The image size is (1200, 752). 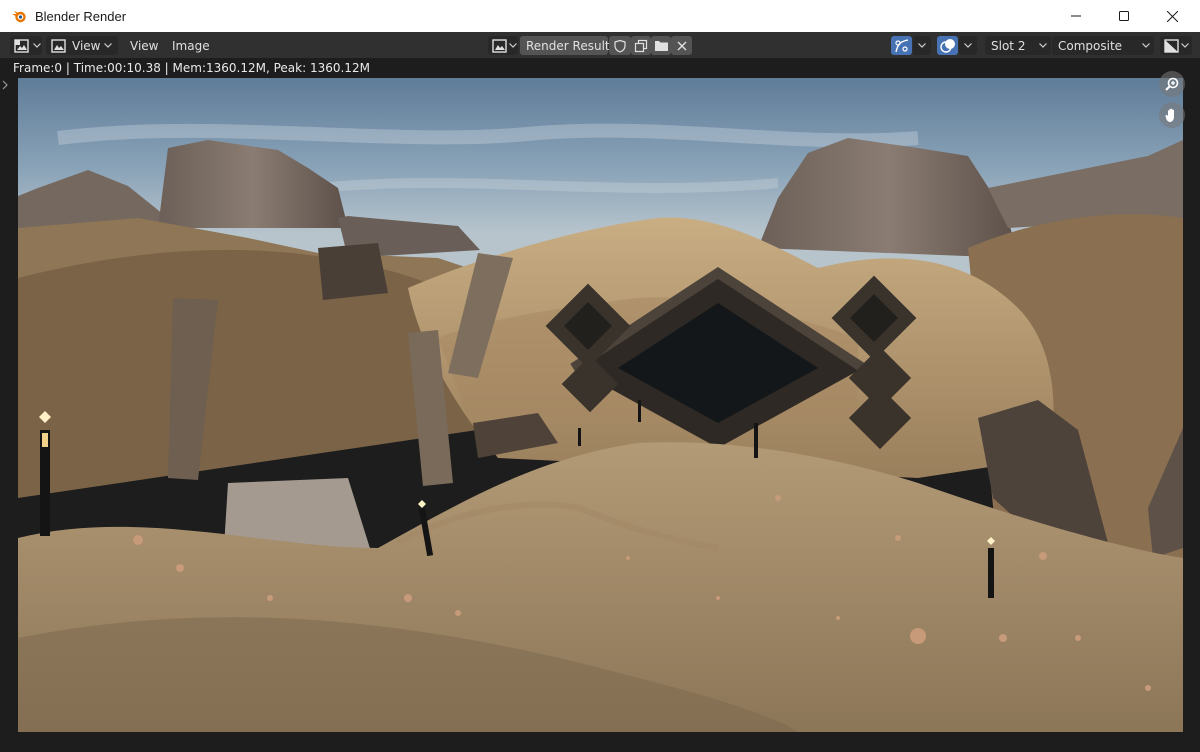 I want to click on menu-view: View, so click(x=144, y=45).